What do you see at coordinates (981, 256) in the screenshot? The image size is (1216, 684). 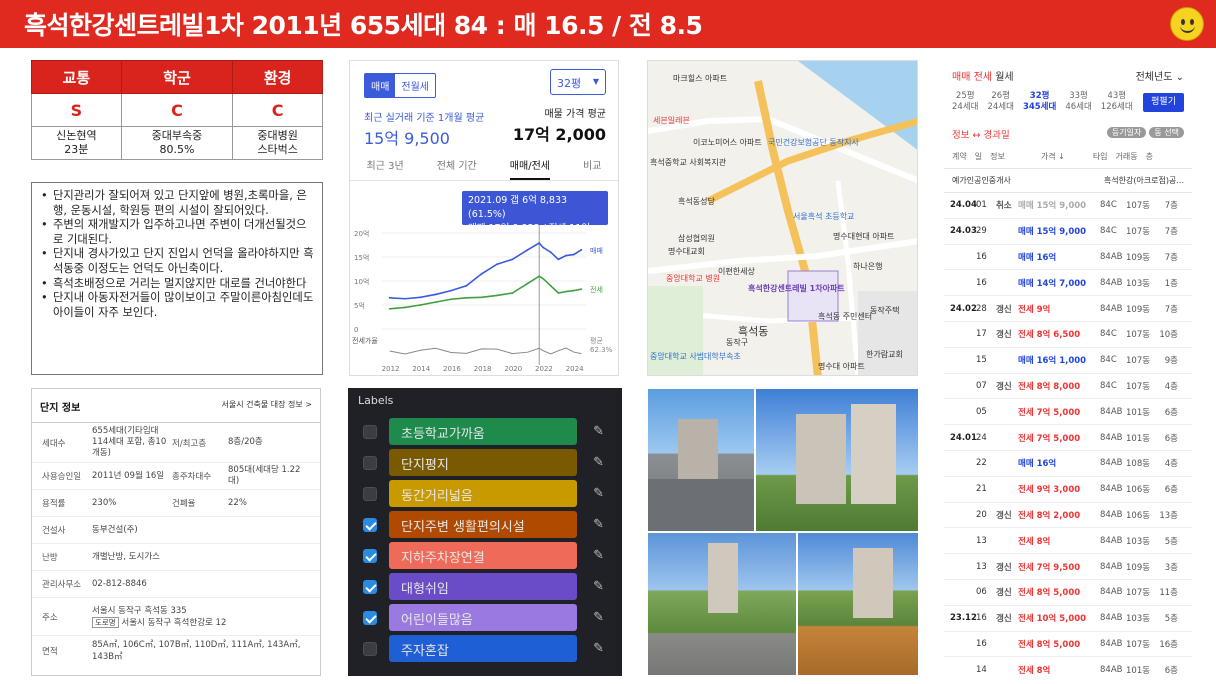 I see `cell-d: 16` at bounding box center [981, 256].